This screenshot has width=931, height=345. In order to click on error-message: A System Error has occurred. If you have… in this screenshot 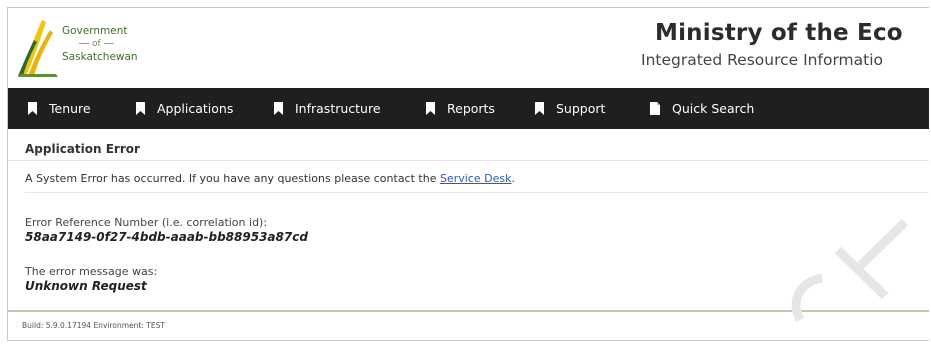, I will do `click(270, 178)`.